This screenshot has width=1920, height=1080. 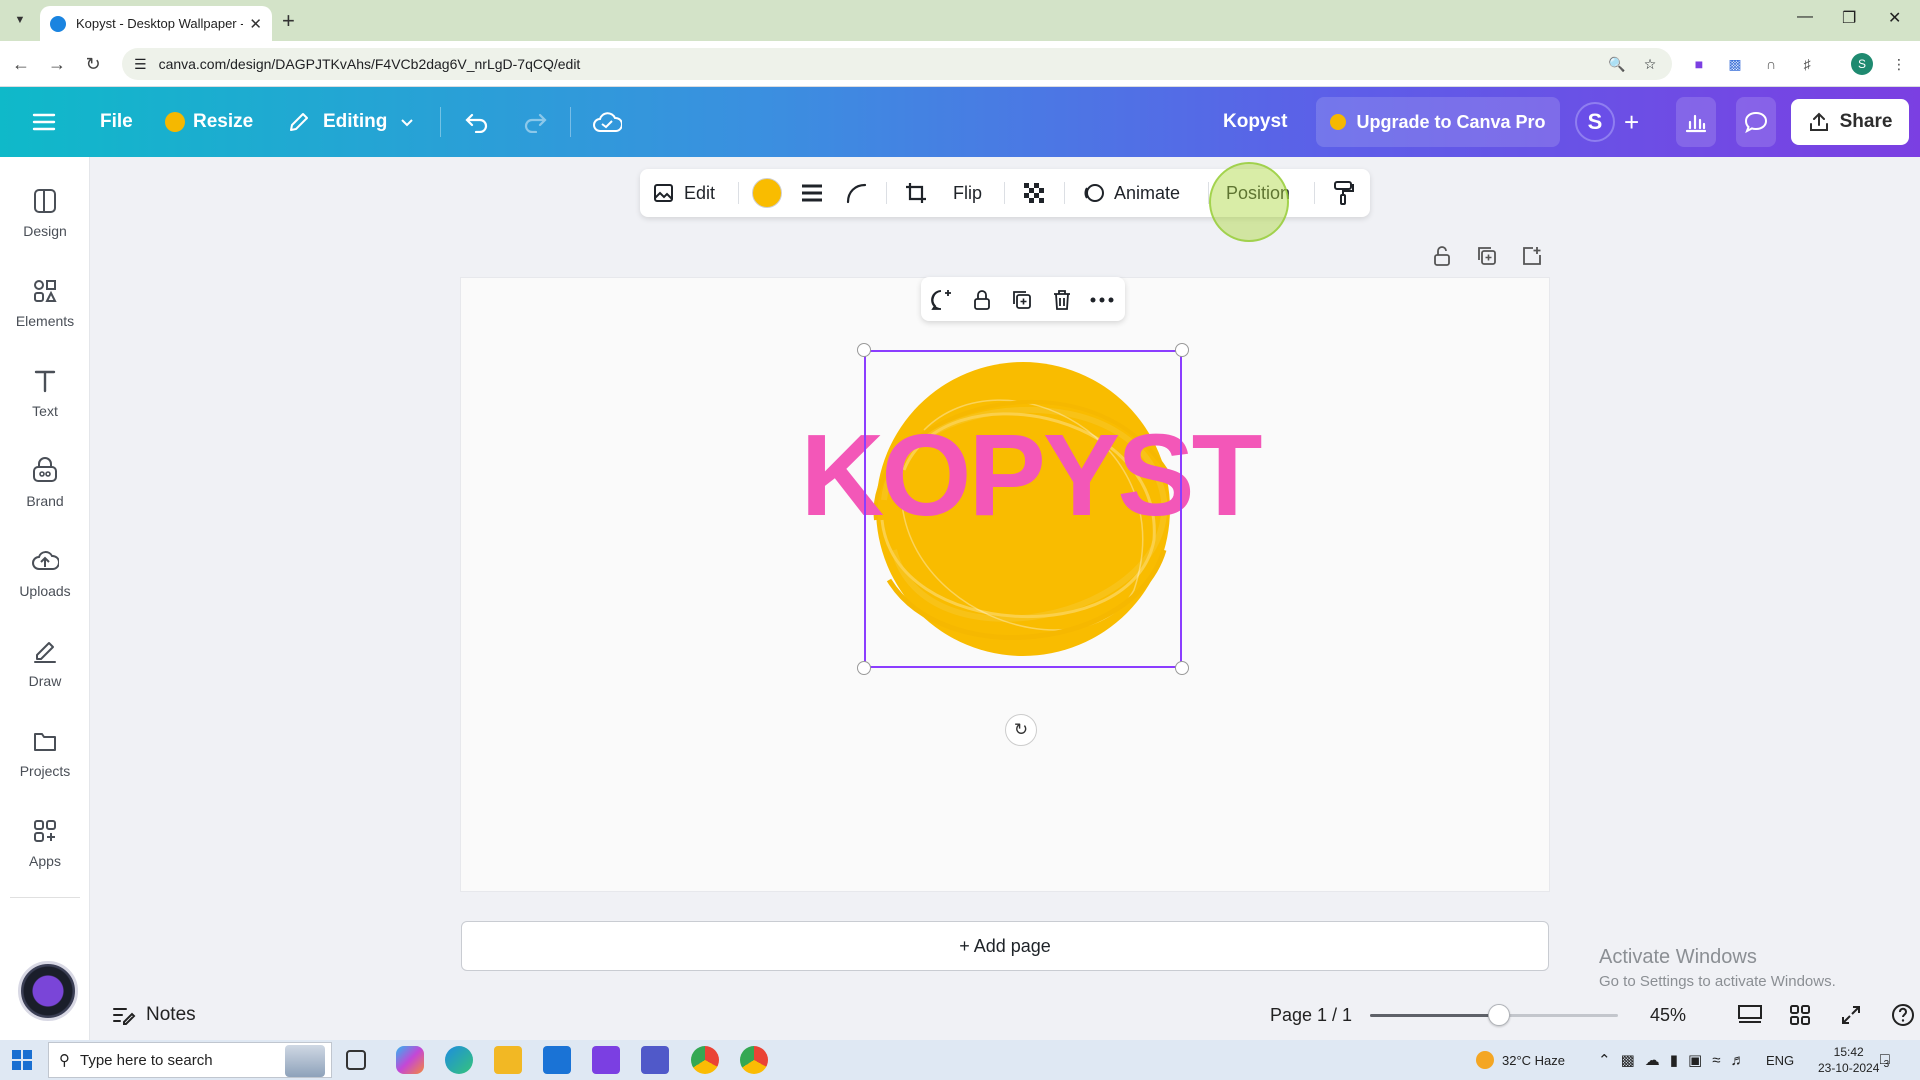 What do you see at coordinates (1062, 300) in the screenshot?
I see `delete-trash-icon` at bounding box center [1062, 300].